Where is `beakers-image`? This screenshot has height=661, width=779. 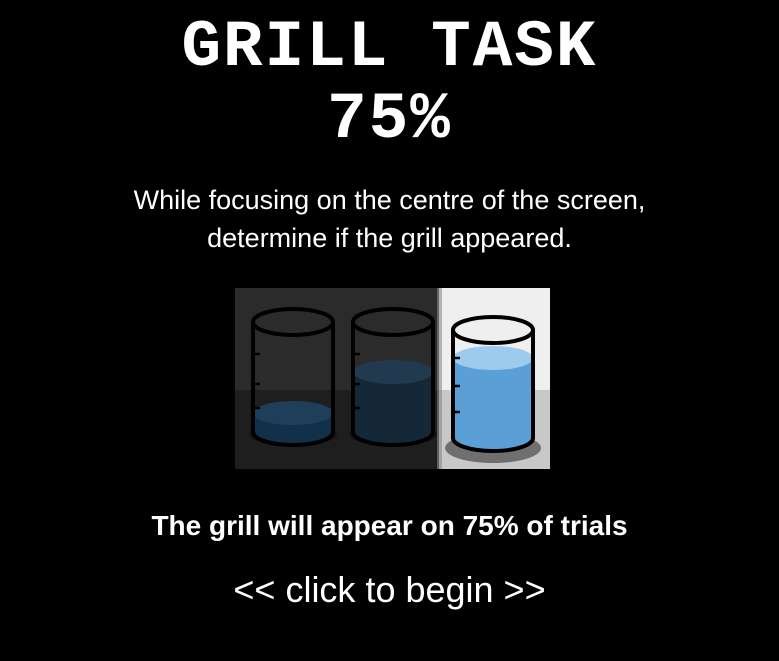 beakers-image is located at coordinates (392, 378).